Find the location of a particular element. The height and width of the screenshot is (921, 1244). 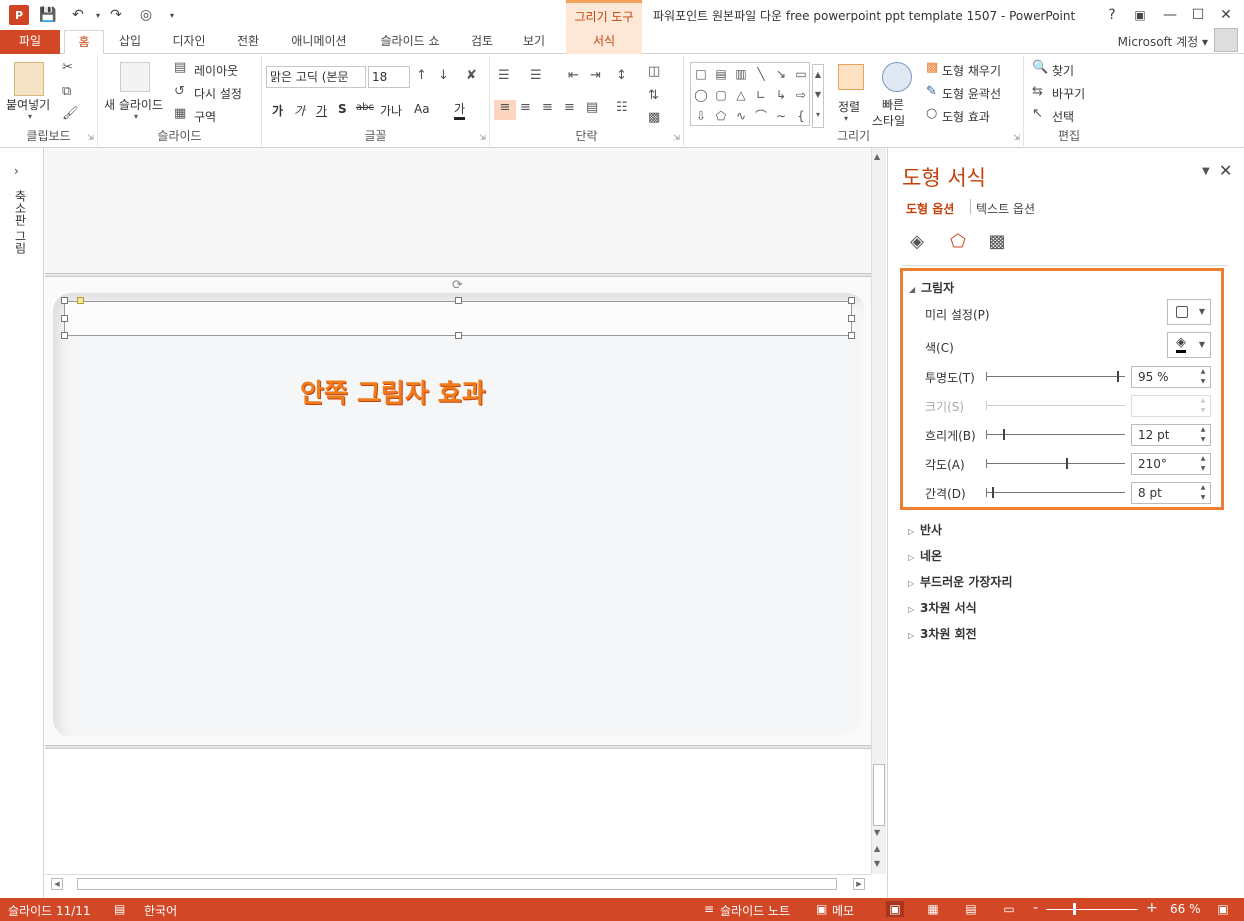

resize-handle-top-left is located at coordinates (64, 300).